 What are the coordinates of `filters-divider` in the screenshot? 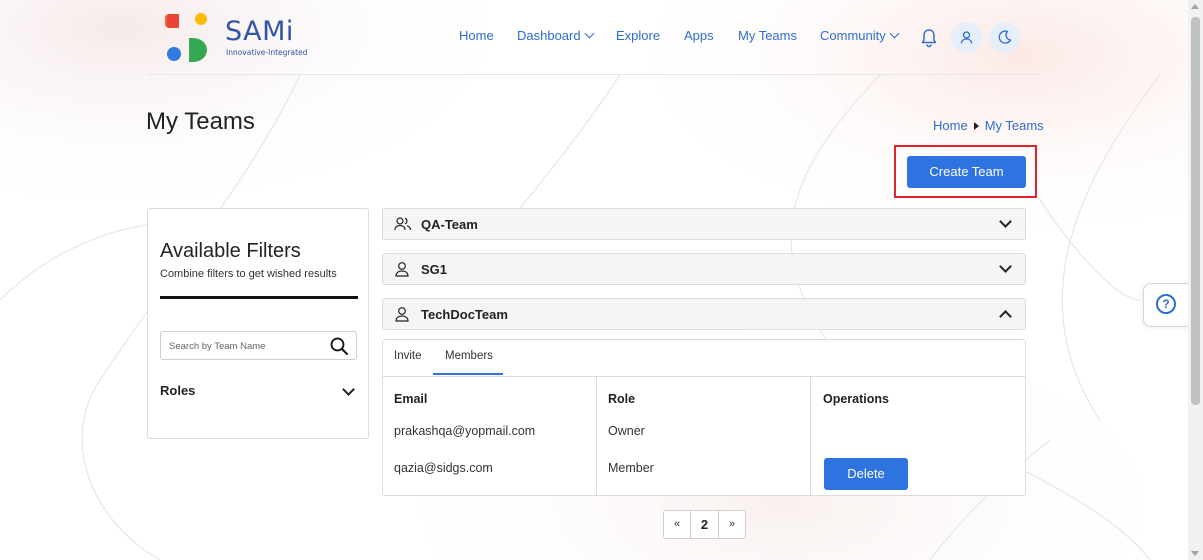 It's located at (259, 297).